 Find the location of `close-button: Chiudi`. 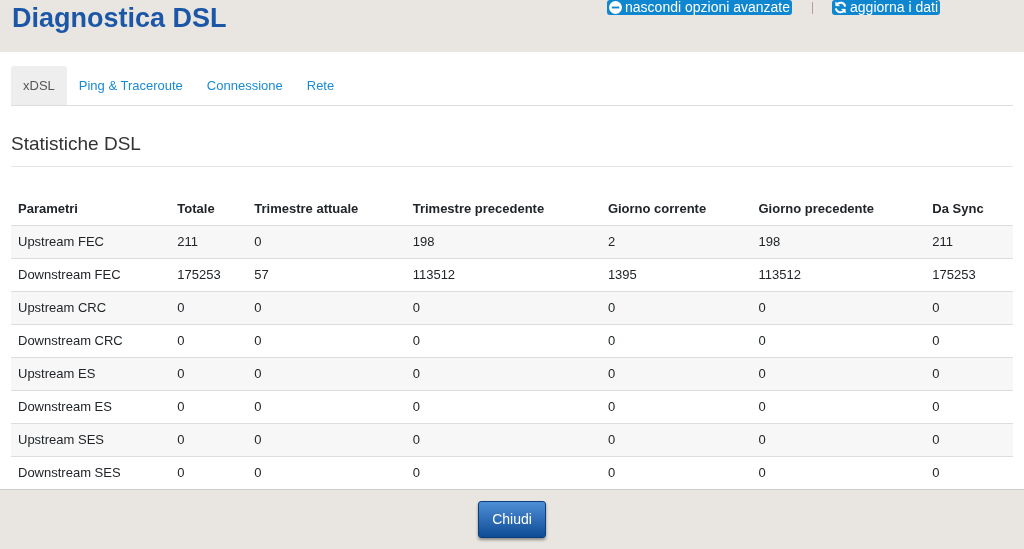

close-button: Chiudi is located at coordinates (512, 519).